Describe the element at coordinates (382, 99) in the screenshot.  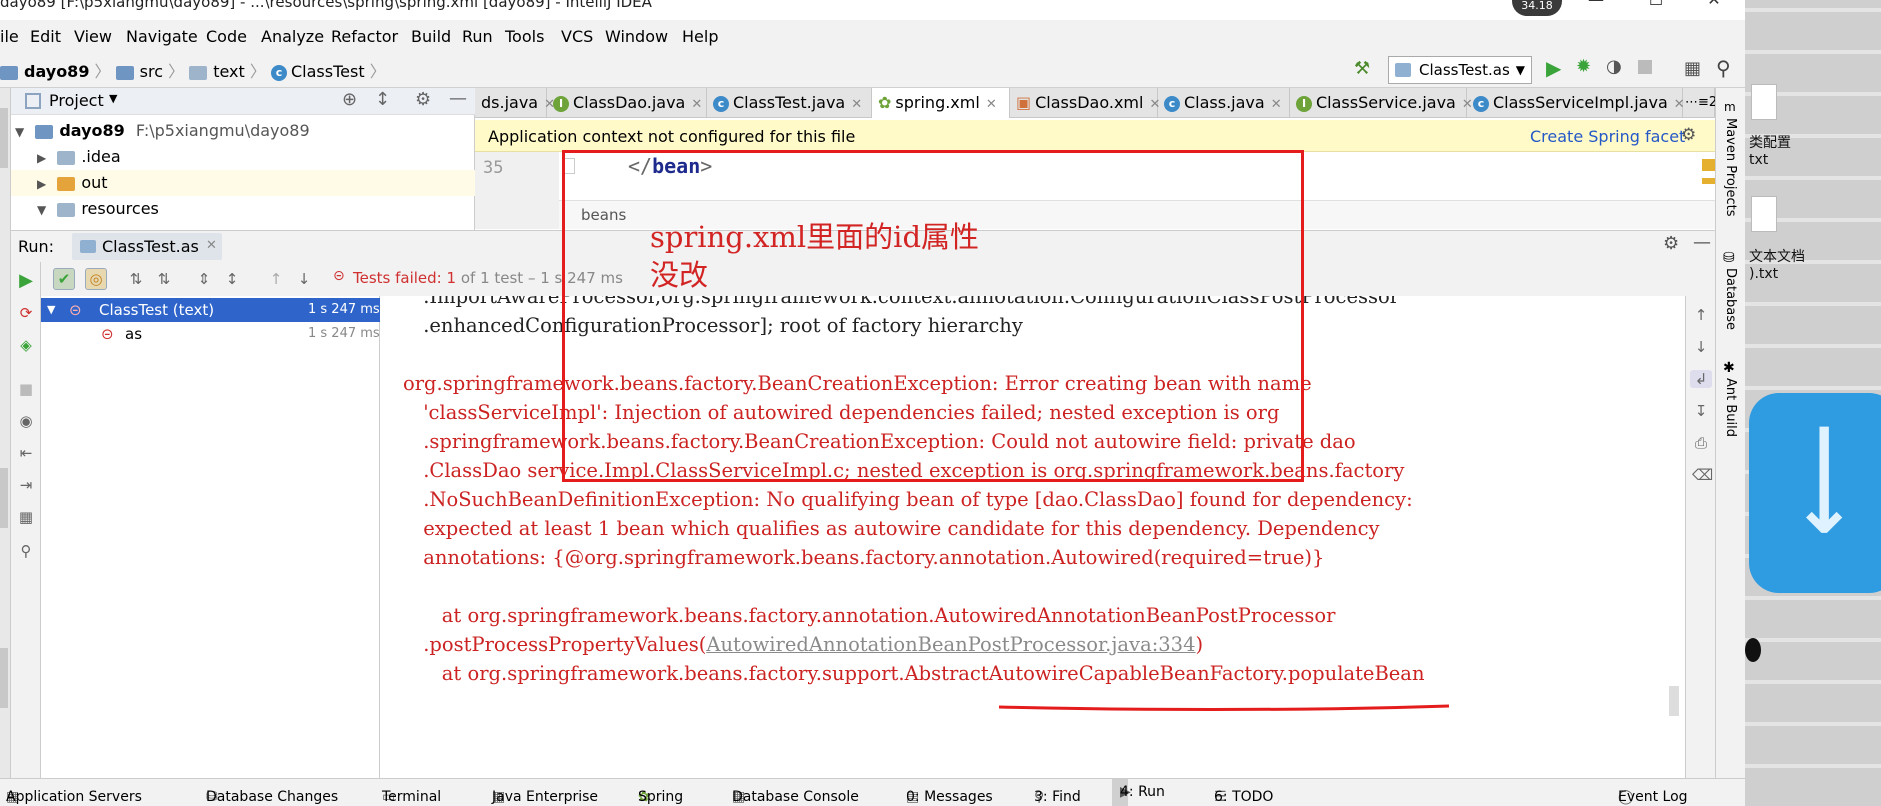
I see `collapse-icon: ↕` at that location.